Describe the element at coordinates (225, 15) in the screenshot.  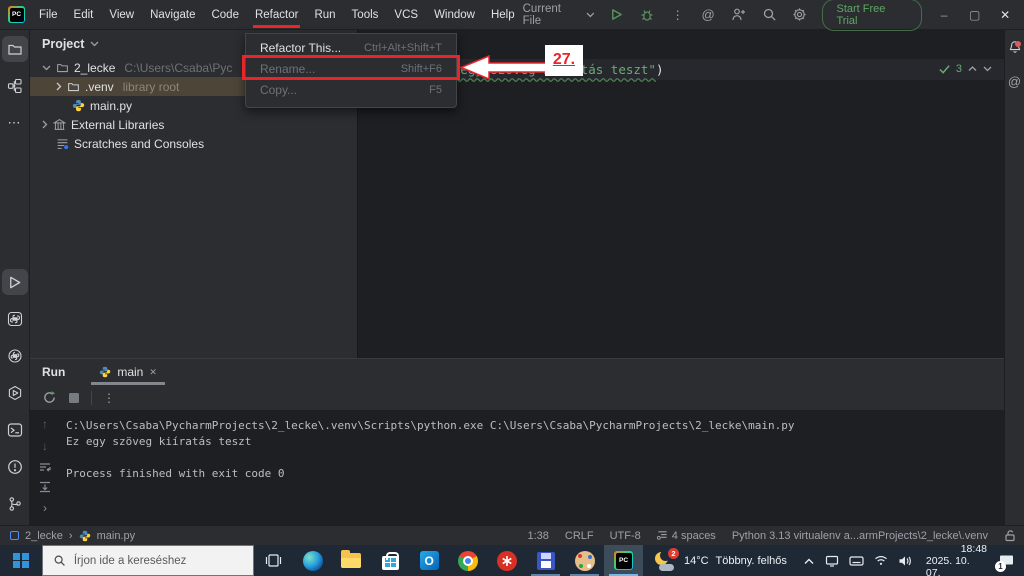
I see `menu-code: Code` at that location.